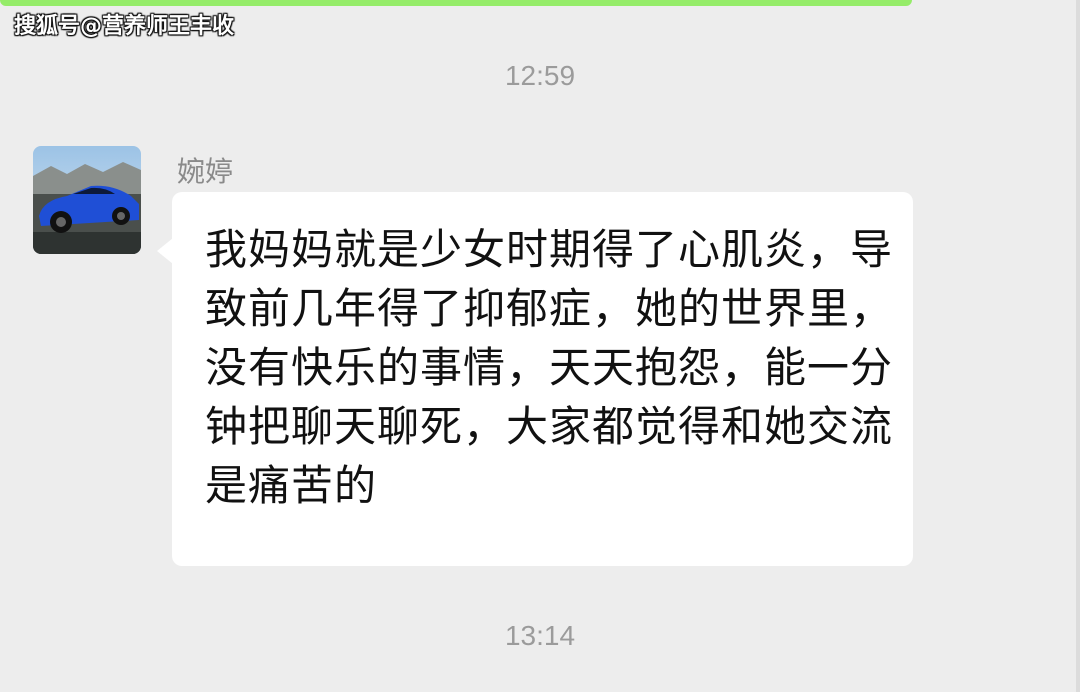  What do you see at coordinates (1078, 346) in the screenshot?
I see `scrollbar-track` at bounding box center [1078, 346].